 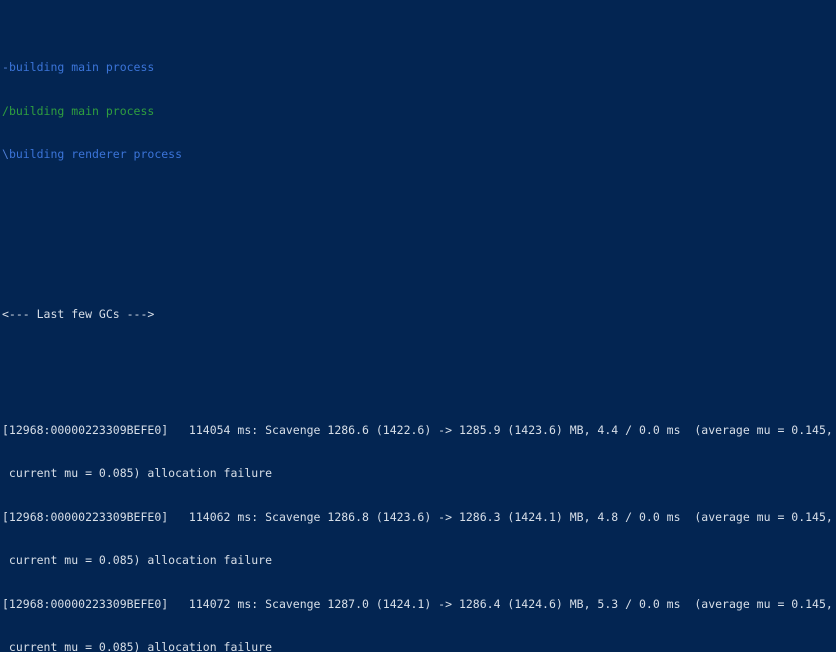 What do you see at coordinates (418, 111) in the screenshot?
I see `build-status-line-2: /building main process` at bounding box center [418, 111].